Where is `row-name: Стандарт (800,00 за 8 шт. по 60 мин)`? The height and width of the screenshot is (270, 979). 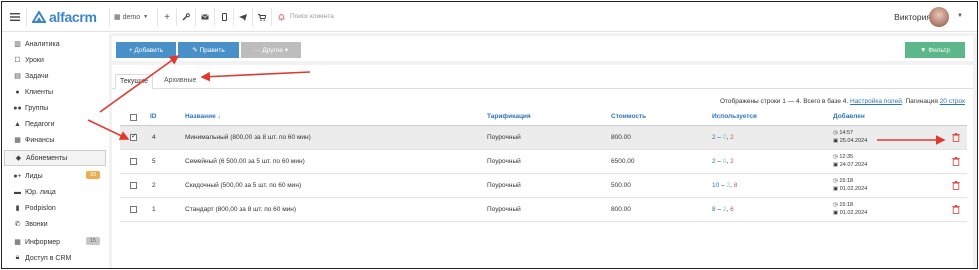
row-name: Стандарт (800,00 за 8 шт. по 60 мин) is located at coordinates (241, 209).